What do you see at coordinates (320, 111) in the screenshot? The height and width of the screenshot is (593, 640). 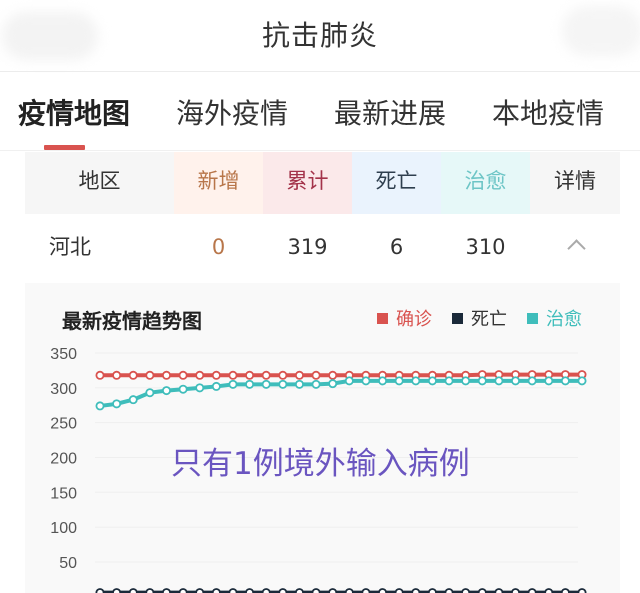 I see `tab-bar: 疫情地图 海外疫情 最新进展 本地疫情` at bounding box center [320, 111].